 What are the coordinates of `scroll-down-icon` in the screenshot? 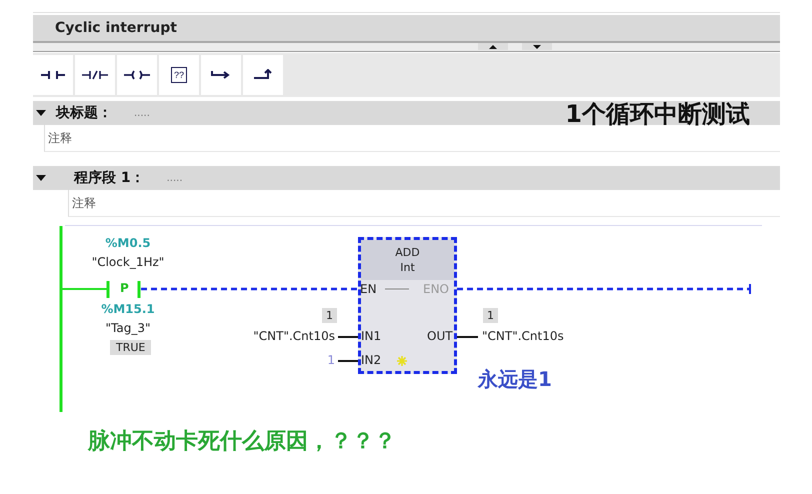 It's located at (537, 46).